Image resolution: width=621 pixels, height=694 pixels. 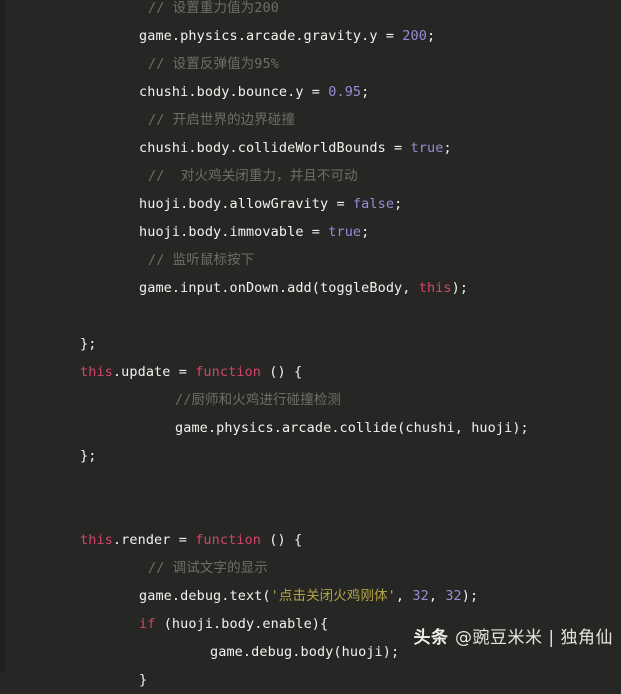 I want to click on code-token-plain: game.debug.text(, so click(x=205, y=596).